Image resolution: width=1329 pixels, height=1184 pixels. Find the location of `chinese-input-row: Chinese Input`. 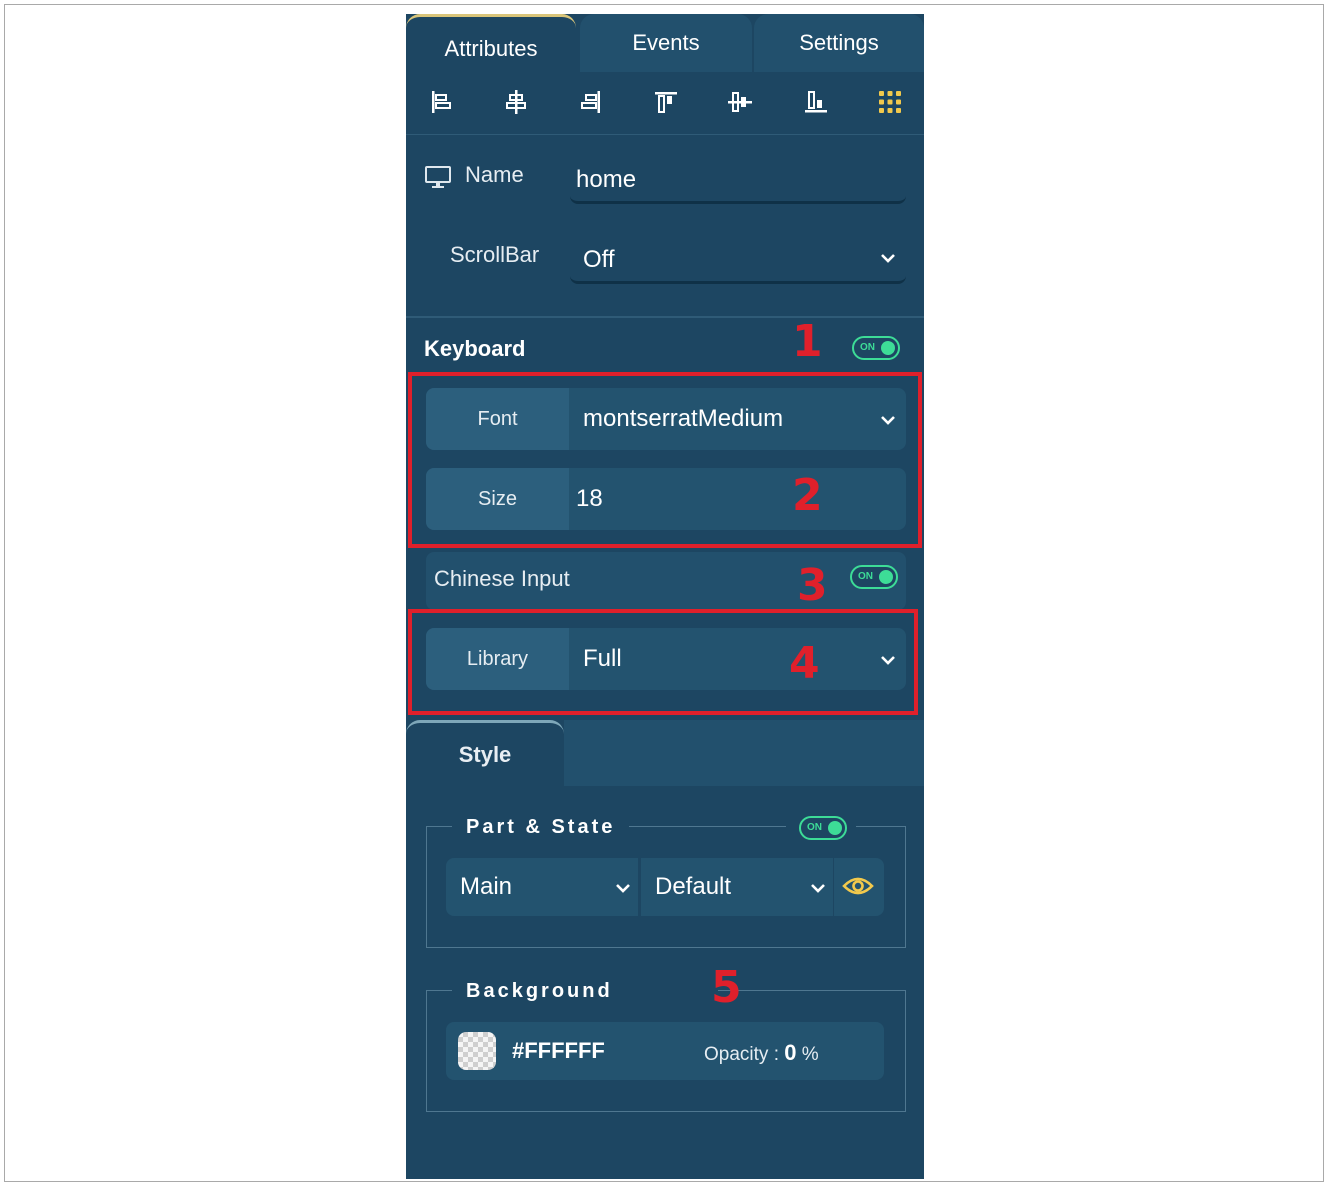

chinese-input-row: Chinese Input is located at coordinates (666, 581).